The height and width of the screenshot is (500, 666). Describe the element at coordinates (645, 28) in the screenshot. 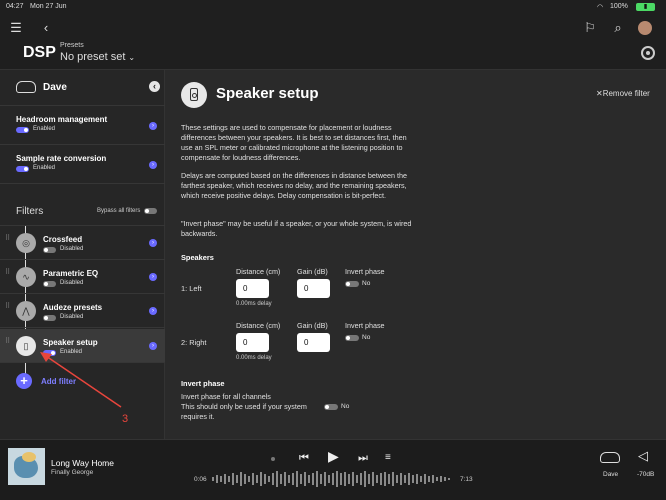

I see `avatar` at that location.